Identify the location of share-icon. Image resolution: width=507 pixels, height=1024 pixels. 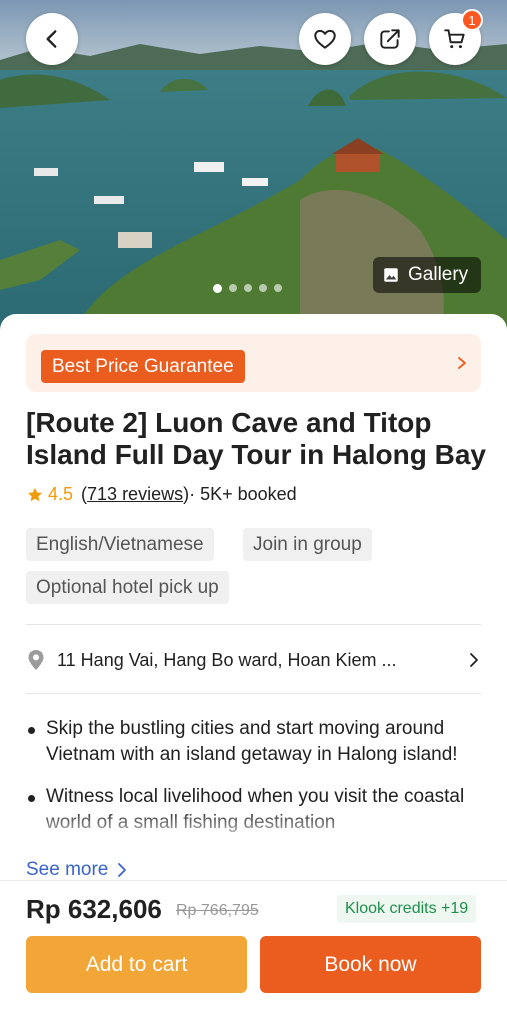
(390, 39).